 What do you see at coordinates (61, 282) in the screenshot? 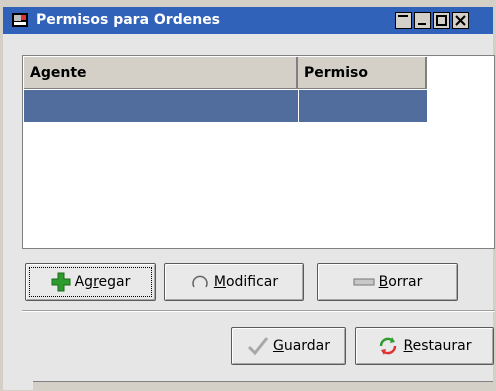
I see `plus-icon` at bounding box center [61, 282].